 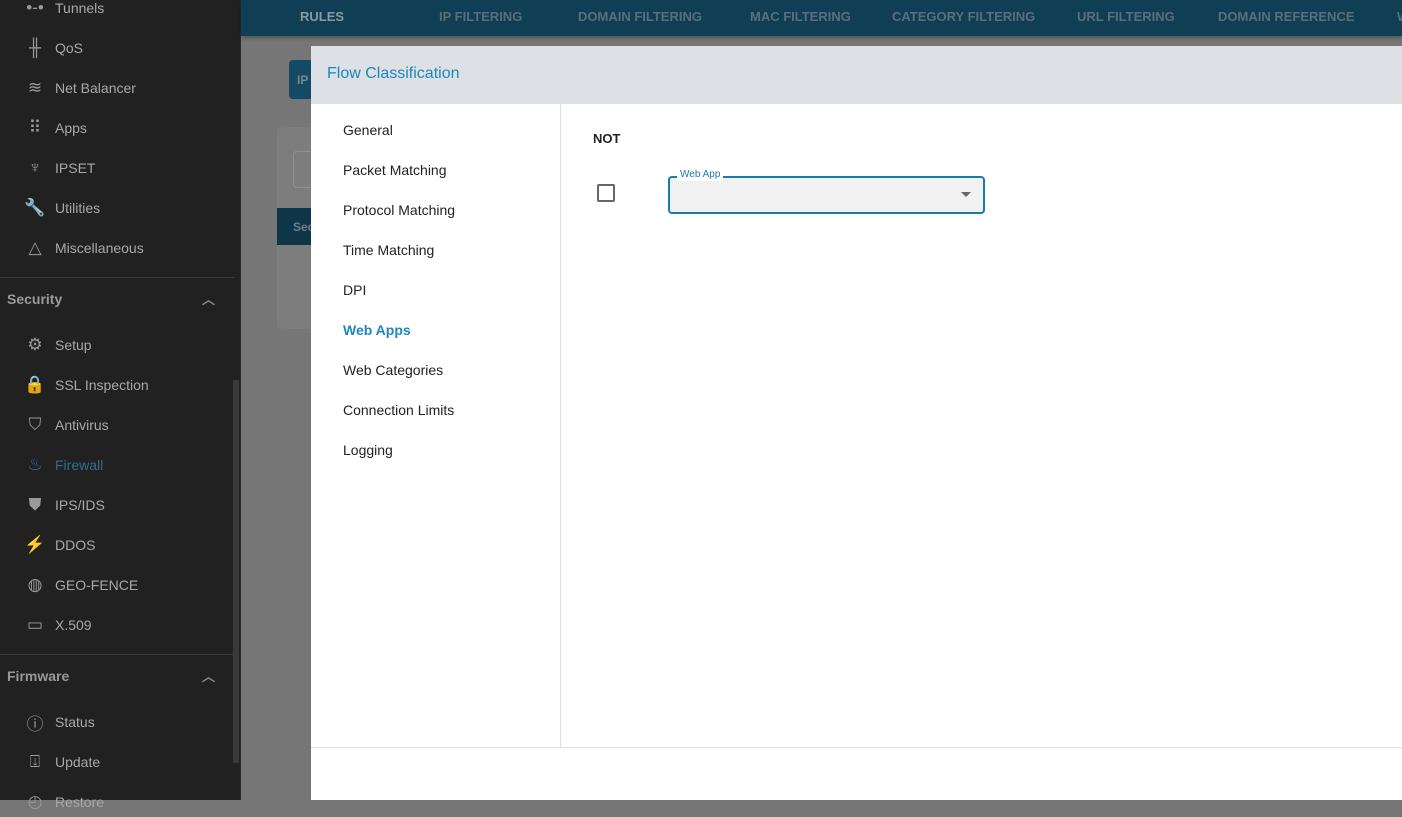 I want to click on qos-icon: ╫, so click(x=35, y=47).